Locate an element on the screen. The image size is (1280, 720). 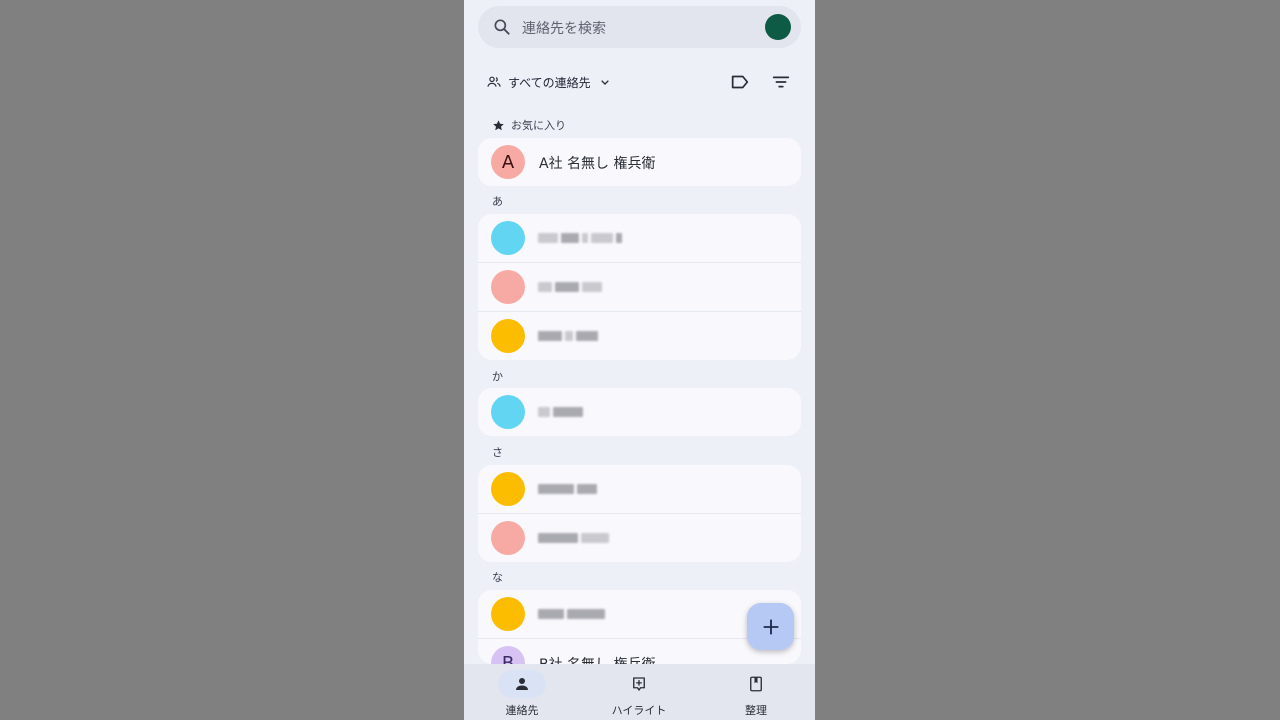
bookmark-book-icon is located at coordinates (756, 684).